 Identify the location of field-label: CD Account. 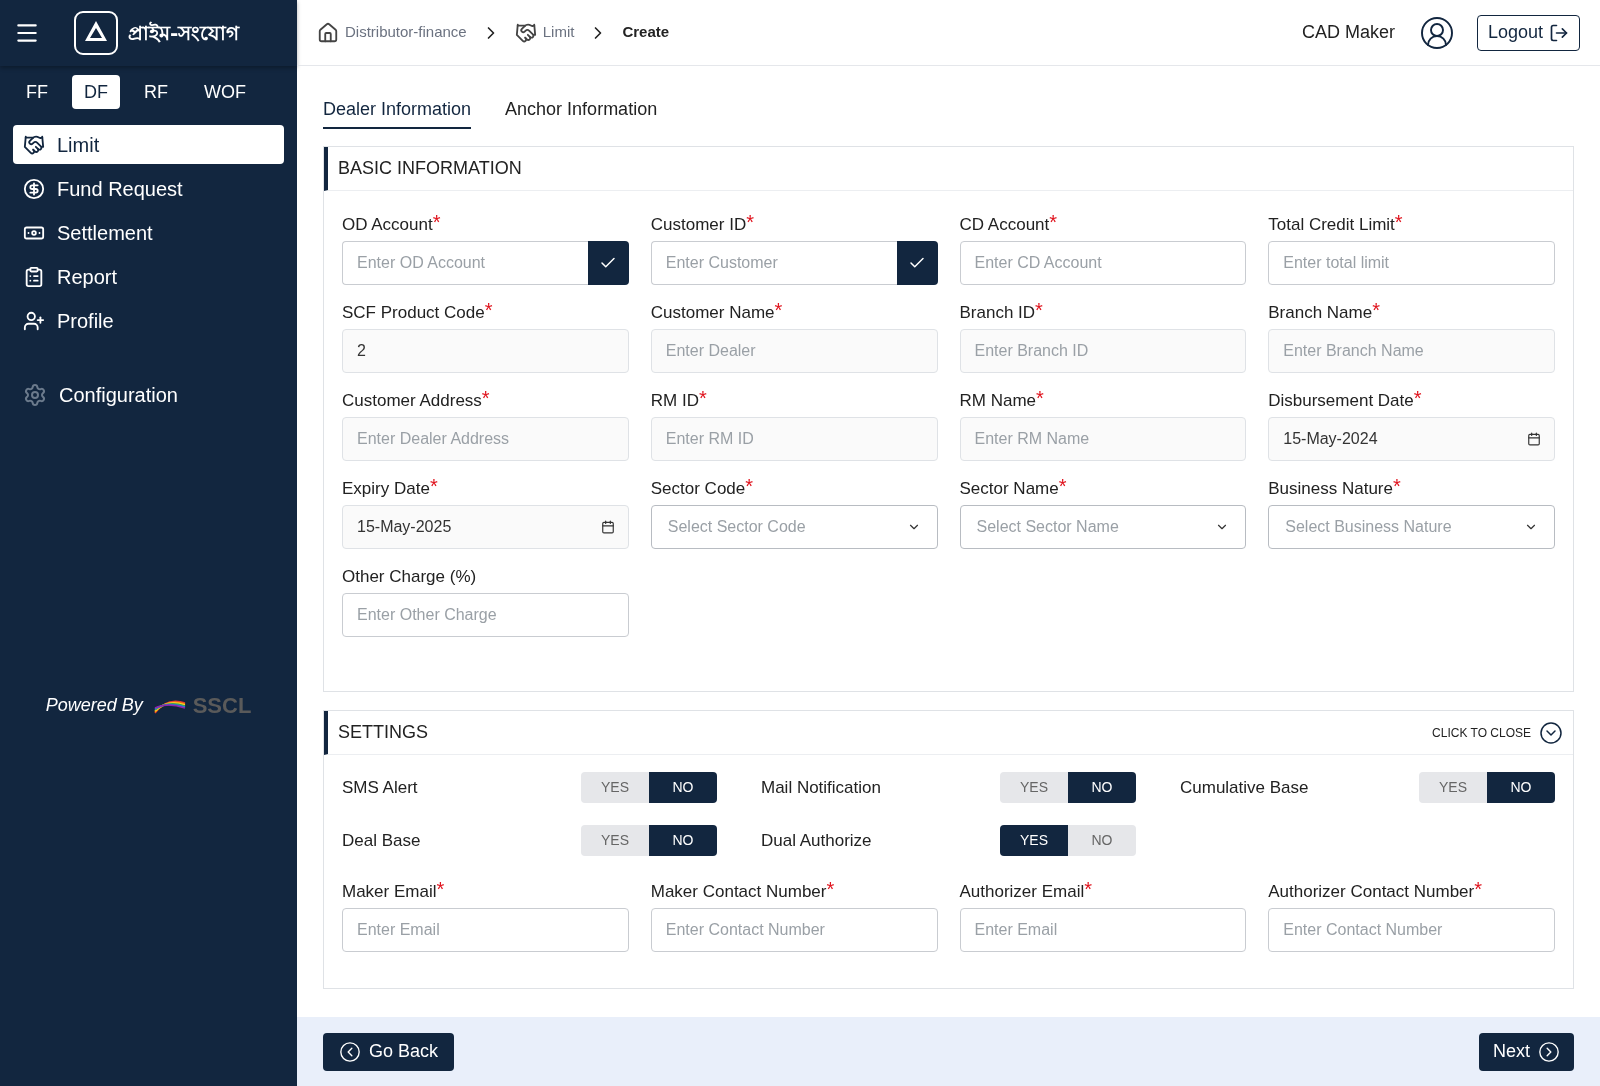
(1004, 225).